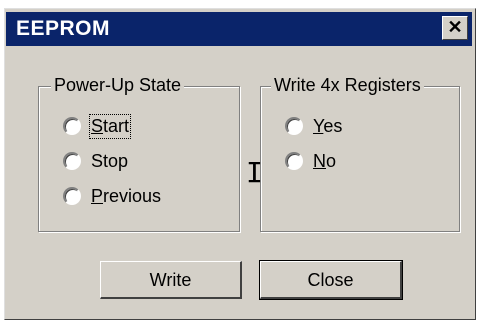 The height and width of the screenshot is (324, 485). Describe the element at coordinates (325, 160) in the screenshot. I see `radio-no-label: No` at that location.